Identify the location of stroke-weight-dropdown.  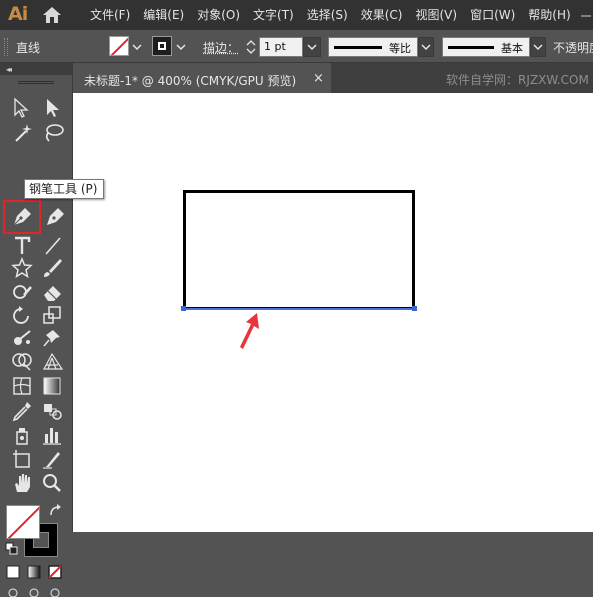
(312, 47).